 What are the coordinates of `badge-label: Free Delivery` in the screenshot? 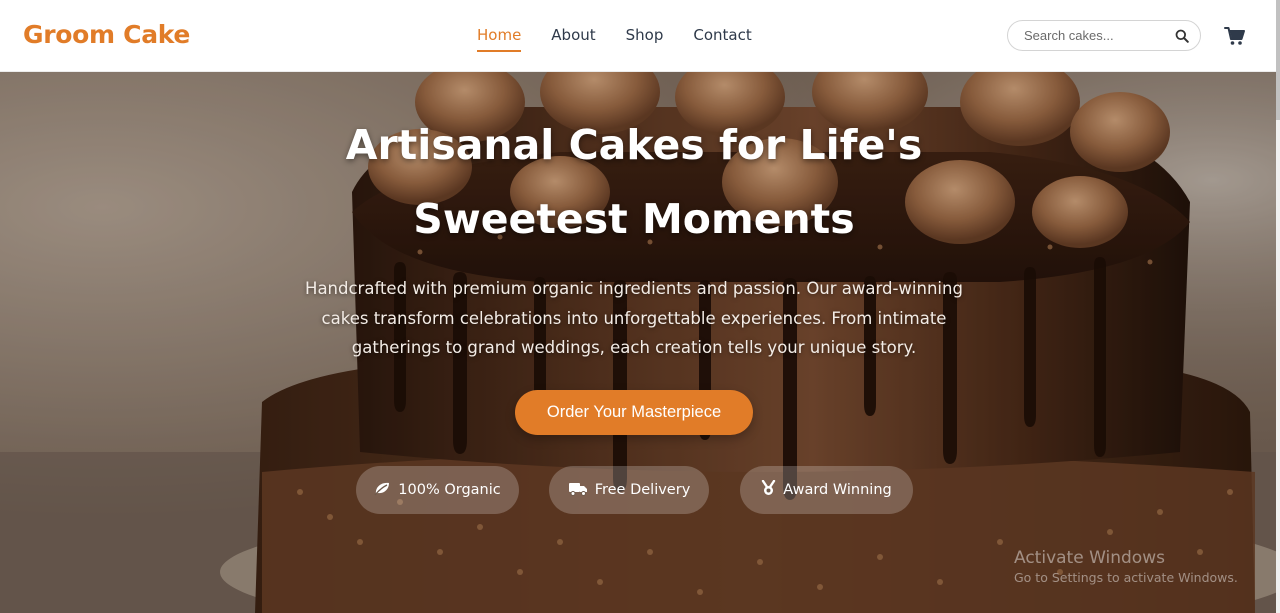 It's located at (642, 490).